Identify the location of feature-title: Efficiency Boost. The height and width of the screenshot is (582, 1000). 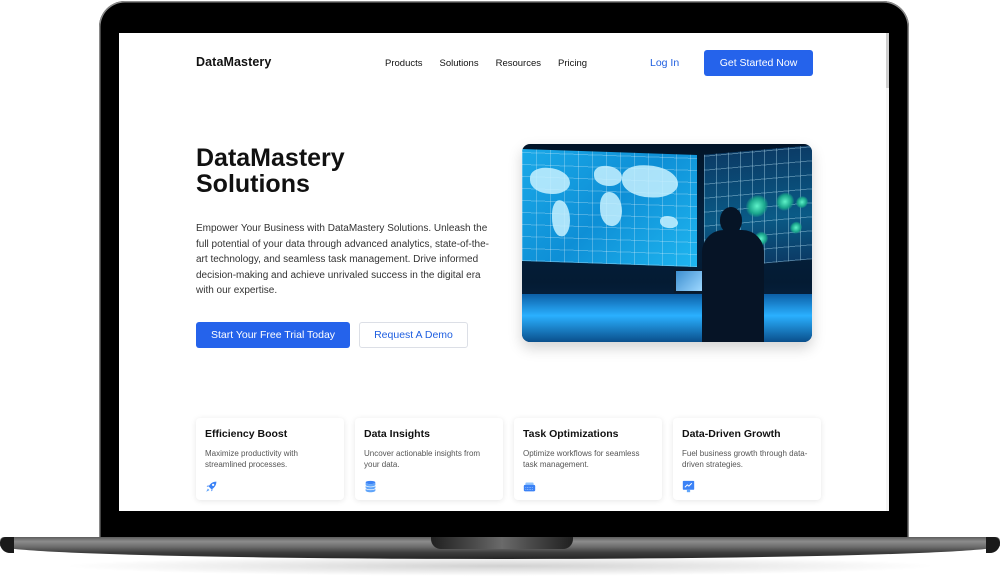
(246, 434).